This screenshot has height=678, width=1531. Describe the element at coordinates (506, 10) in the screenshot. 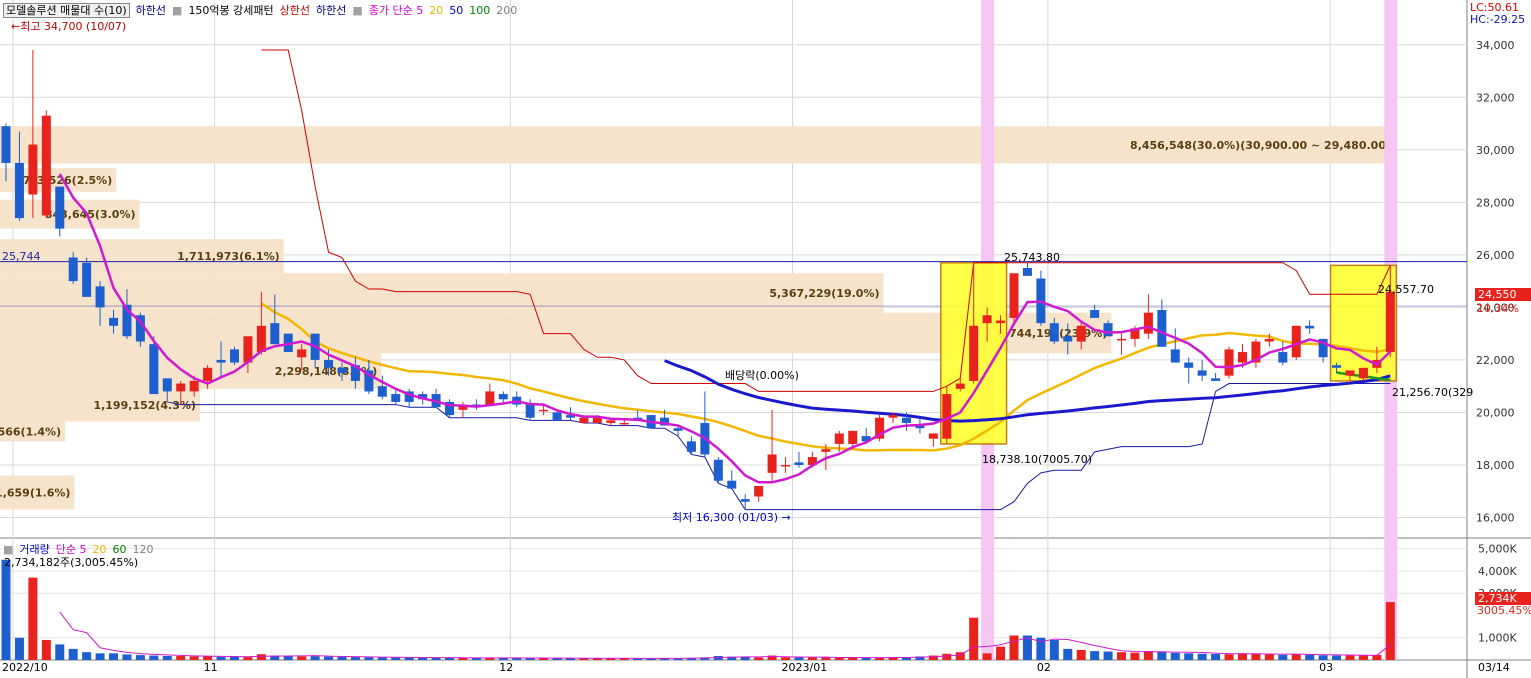

I see `legend-item: 200` at that location.